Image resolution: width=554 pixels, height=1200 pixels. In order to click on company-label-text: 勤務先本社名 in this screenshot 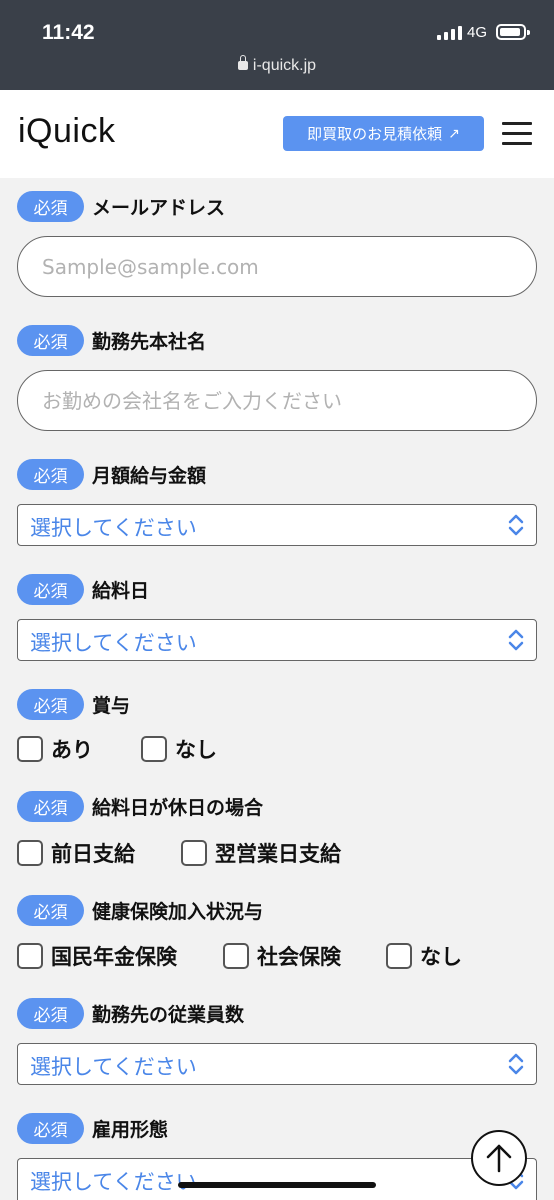, I will do `click(149, 342)`.